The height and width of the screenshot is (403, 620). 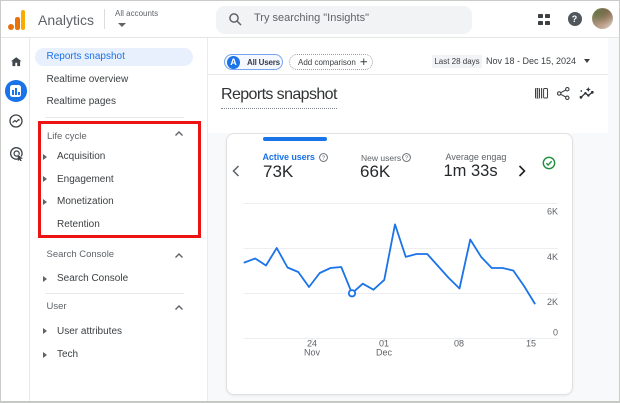 What do you see at coordinates (552, 212) in the screenshot?
I see `svg-text: 6K` at bounding box center [552, 212].